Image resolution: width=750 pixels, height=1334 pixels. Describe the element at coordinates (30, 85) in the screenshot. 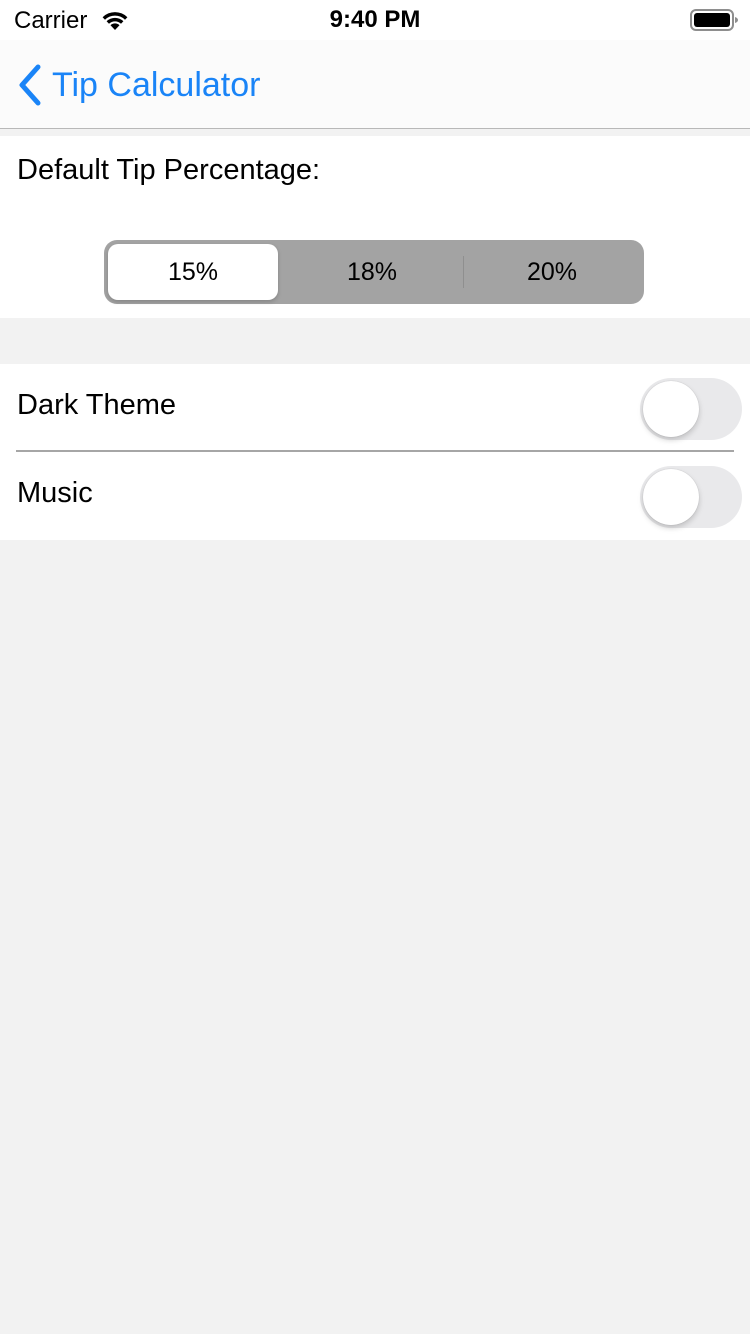

I see `chevron-left-icon` at that location.